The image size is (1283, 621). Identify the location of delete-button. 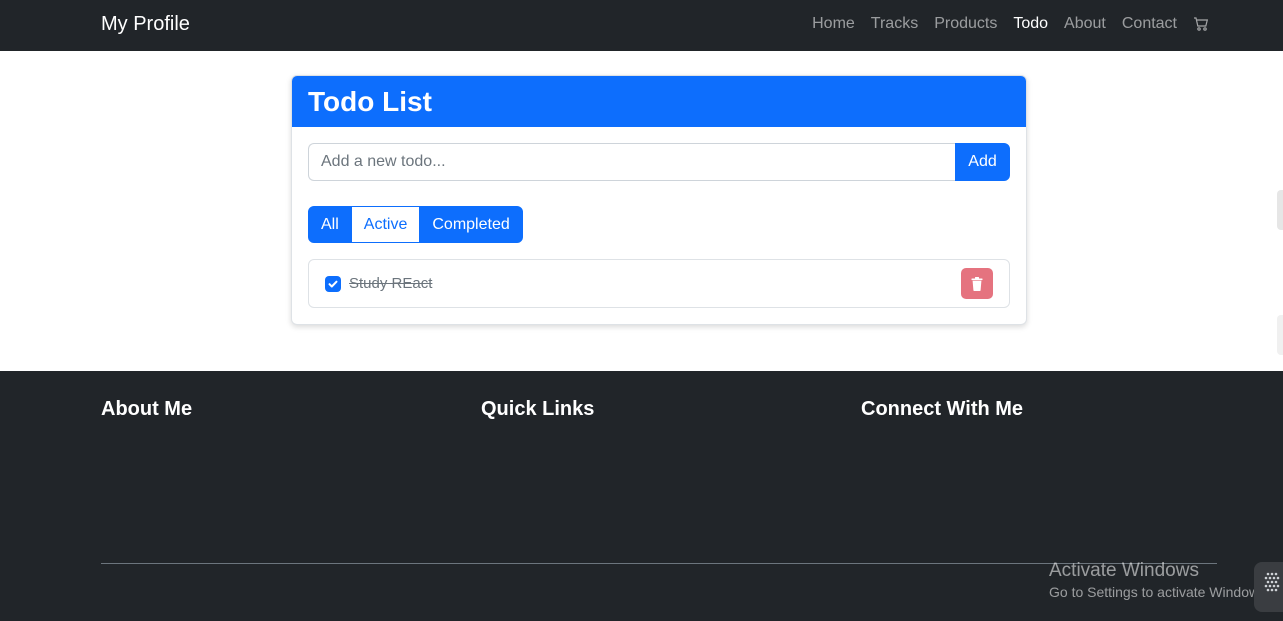
(977, 283).